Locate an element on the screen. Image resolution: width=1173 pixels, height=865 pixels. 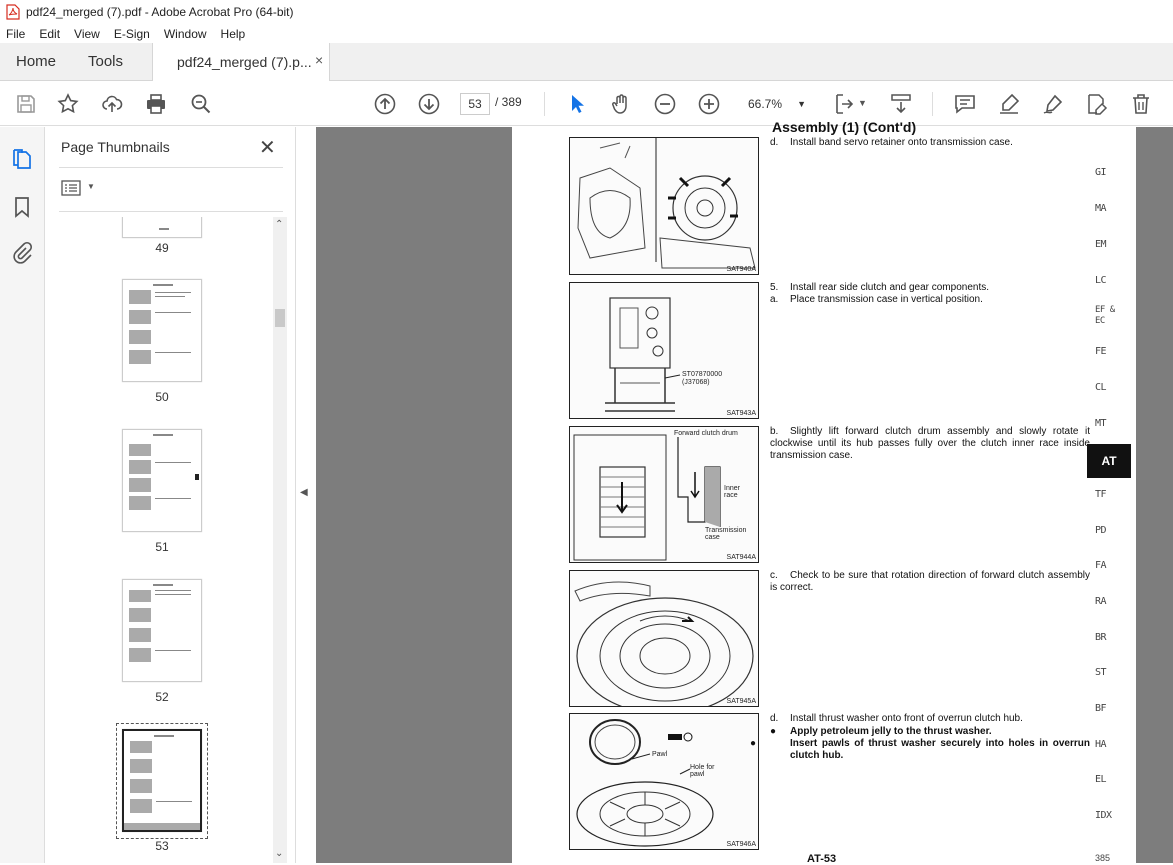
tab-bar: Home Tools pdf24_merged (7).p... × is located at coordinates (586, 62).